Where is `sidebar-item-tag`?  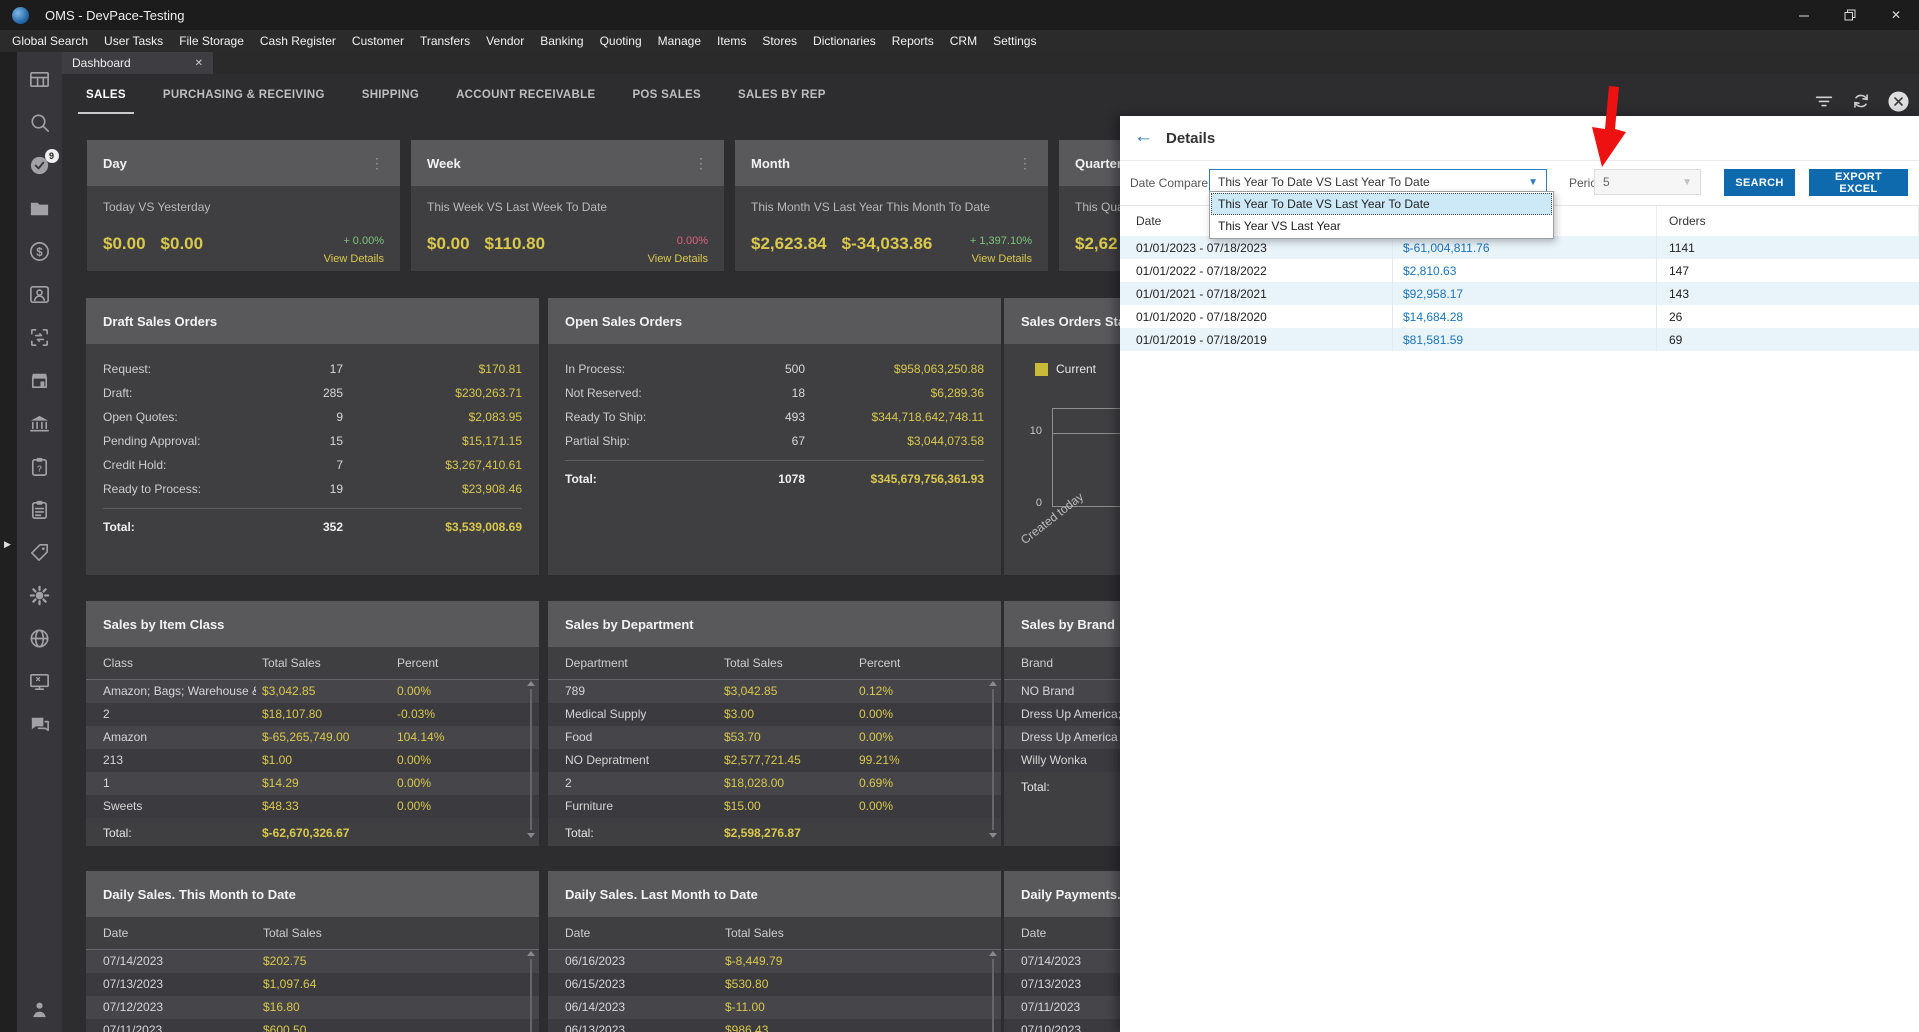
sidebar-item-tag is located at coordinates (40, 553).